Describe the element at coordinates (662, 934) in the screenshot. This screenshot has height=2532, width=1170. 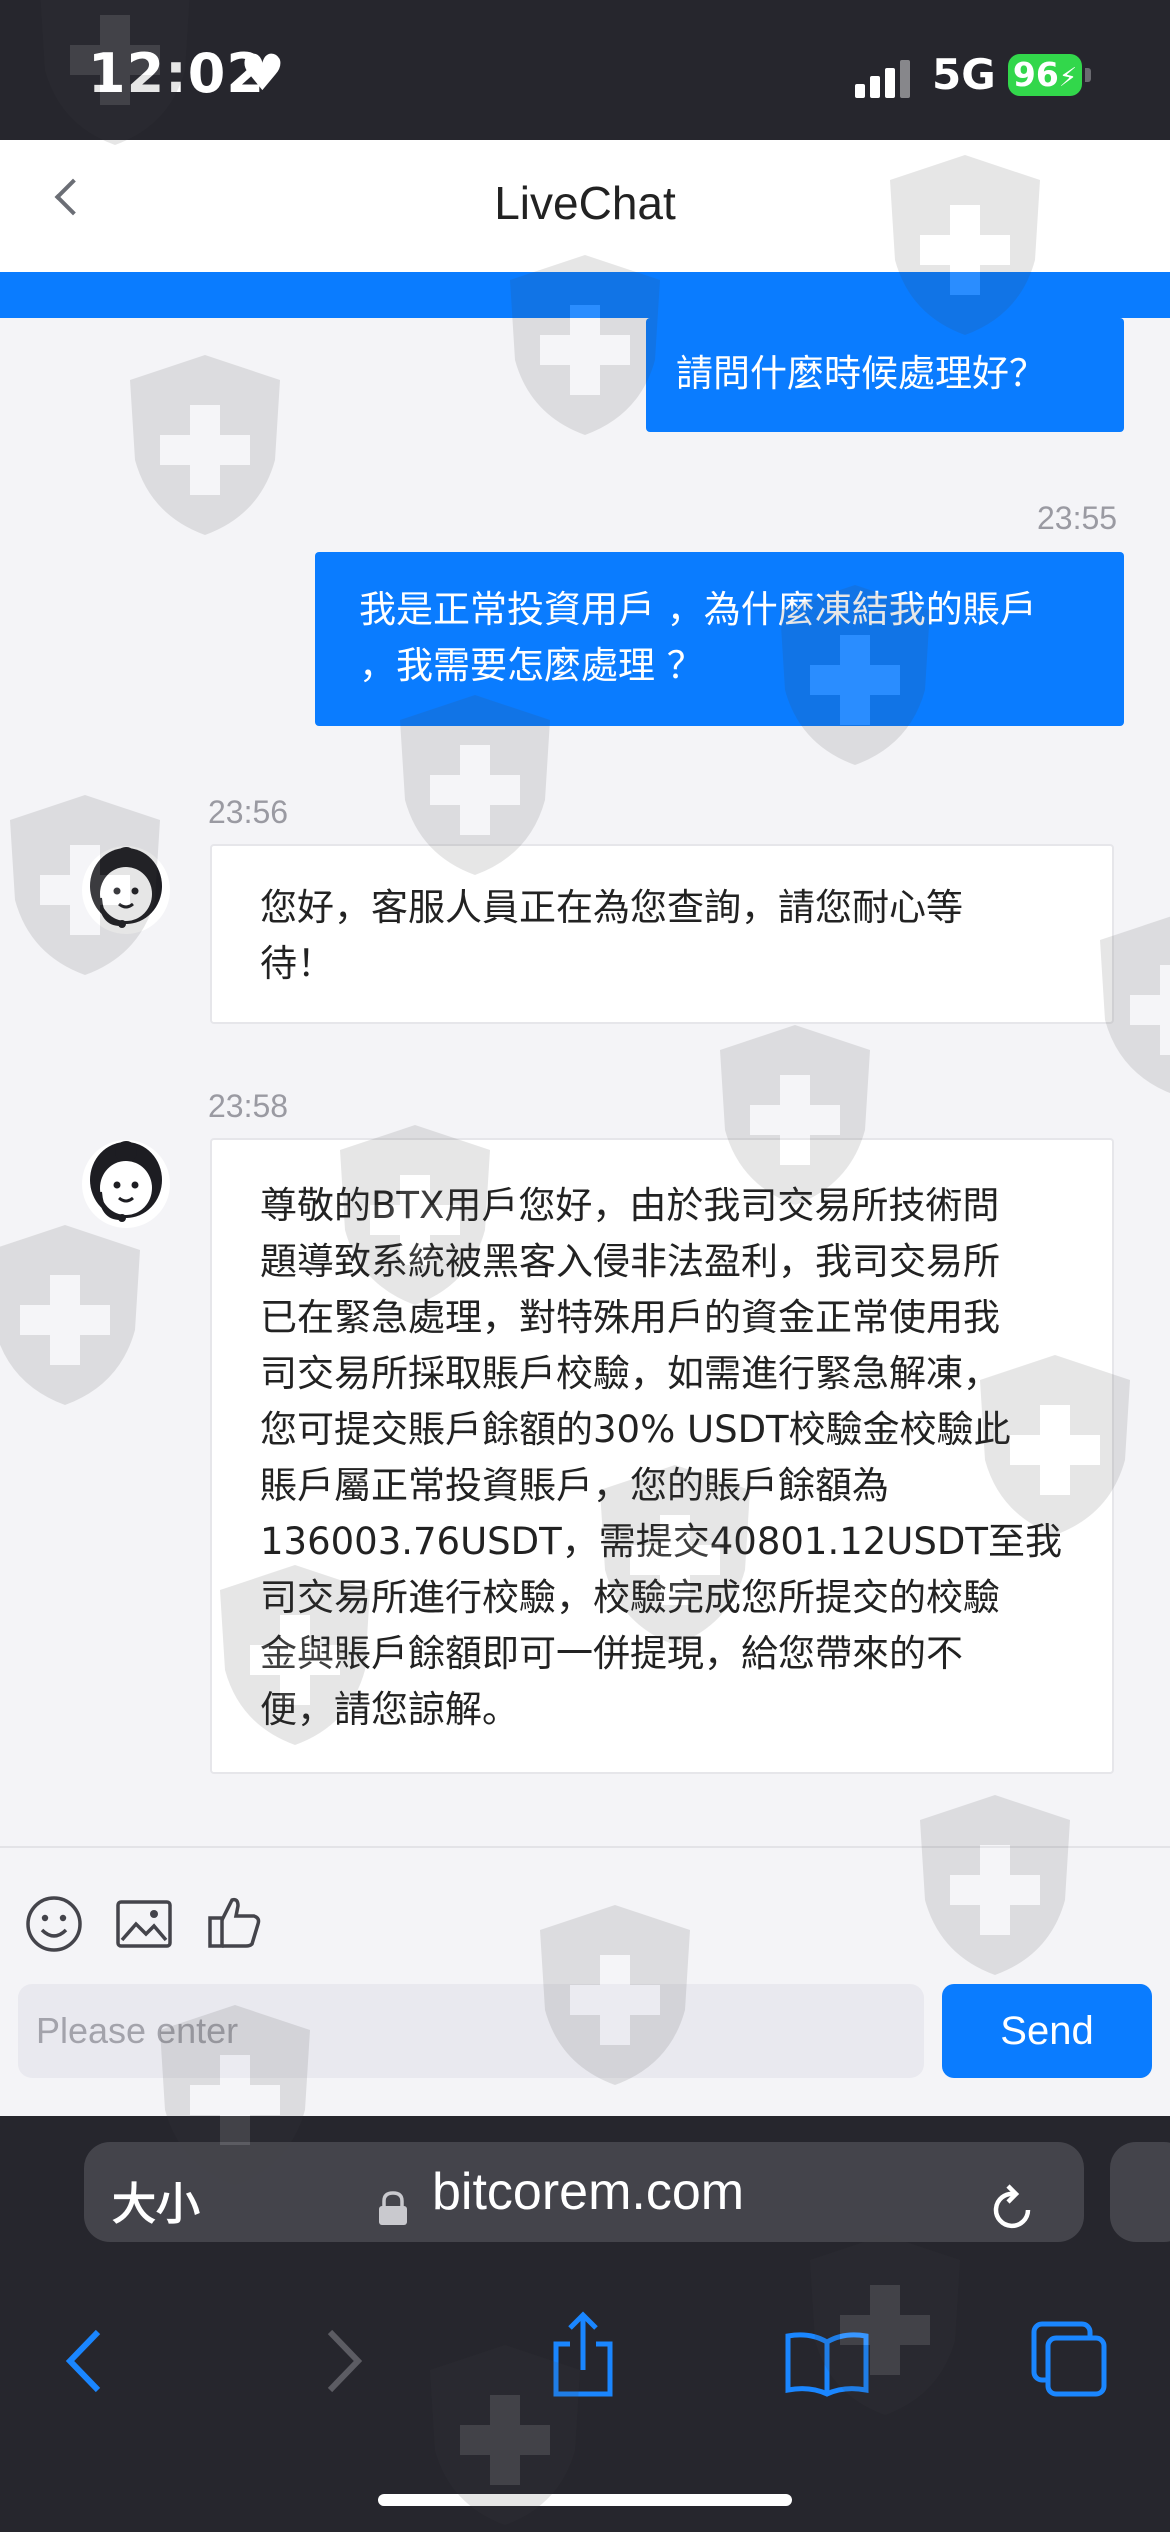
I see `message-incoming: 您好，客服人員正在為您查詢，請您耐心等 待！` at that location.